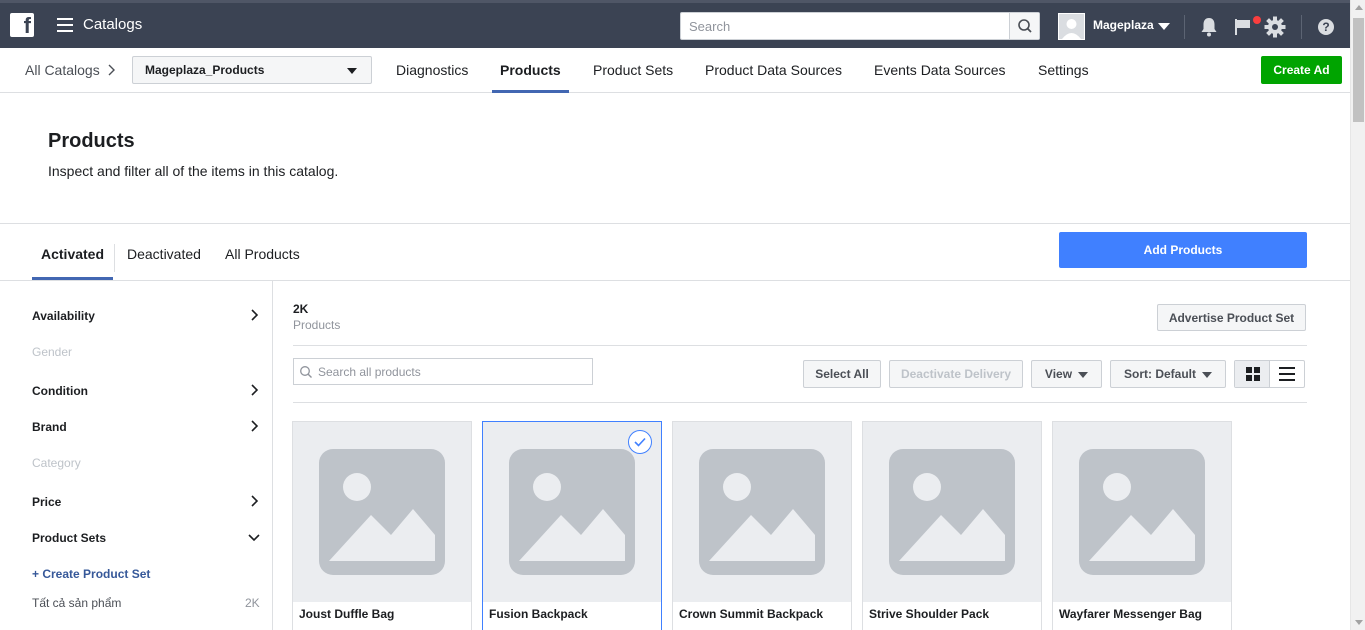 The image size is (1365, 630). Describe the element at coordinates (675, 24) in the screenshot. I see `top-bar: f Catalogs Mageplaza` at that location.